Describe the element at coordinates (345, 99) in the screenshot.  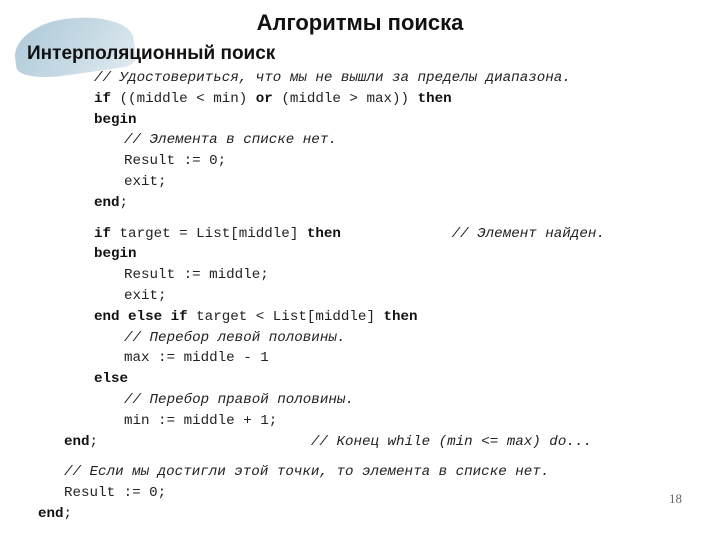
I see `code-text: (middle > max))` at that location.